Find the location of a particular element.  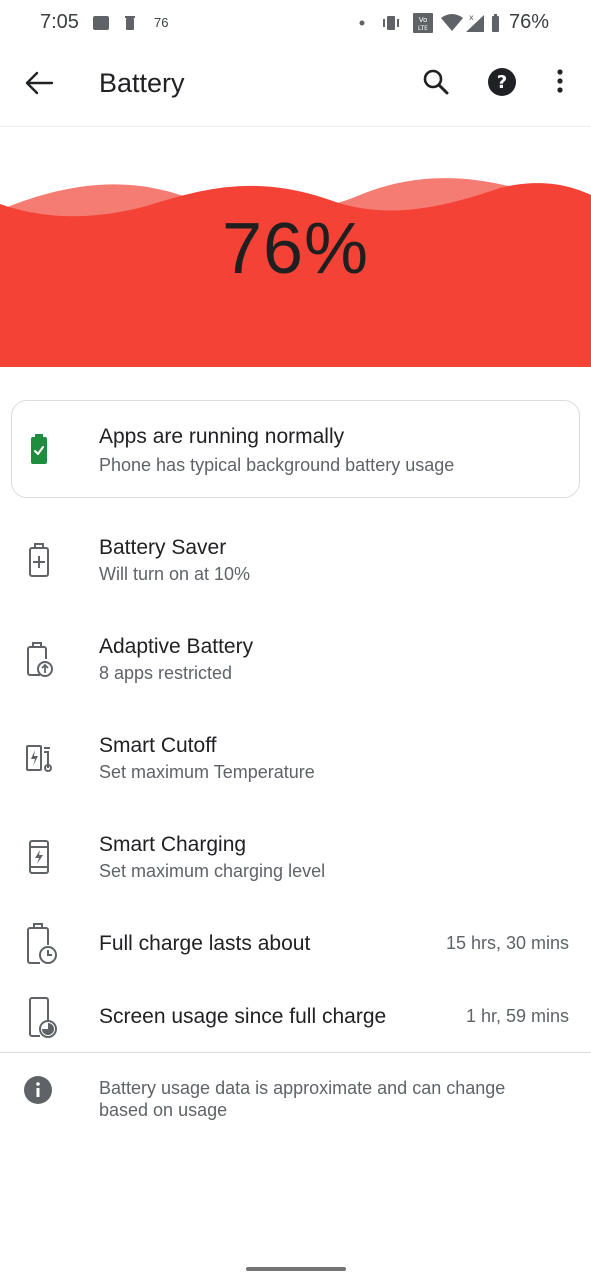

info-icon is located at coordinates (38, 1090).